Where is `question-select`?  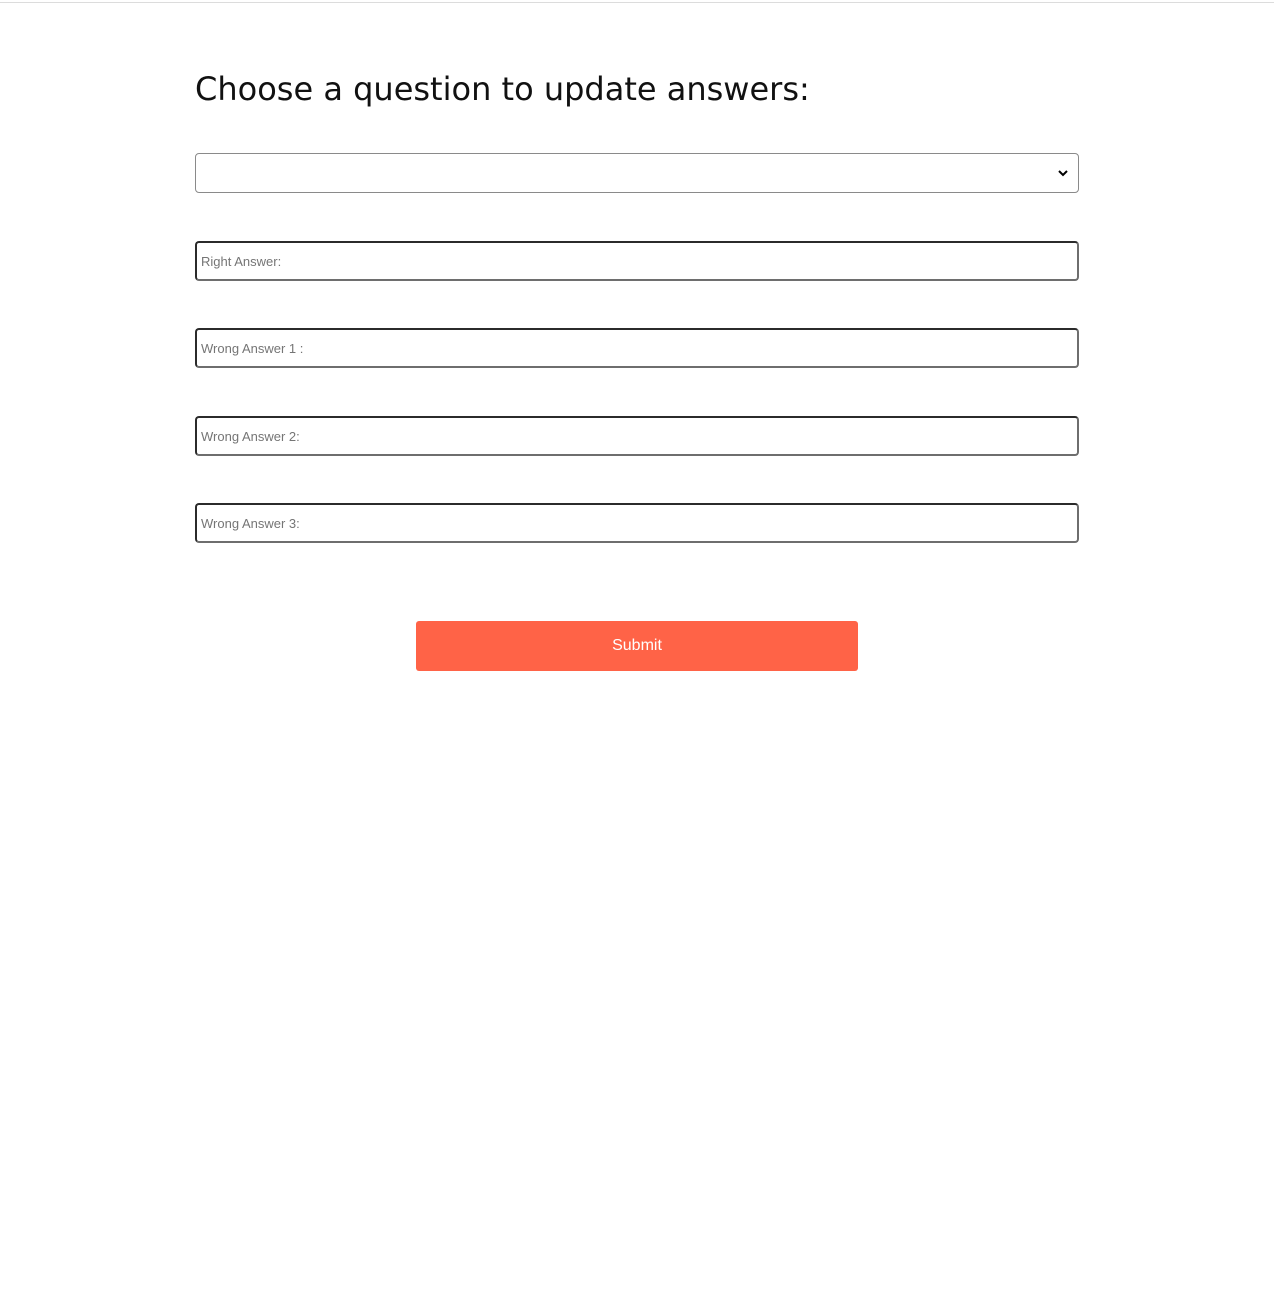 question-select is located at coordinates (637, 173).